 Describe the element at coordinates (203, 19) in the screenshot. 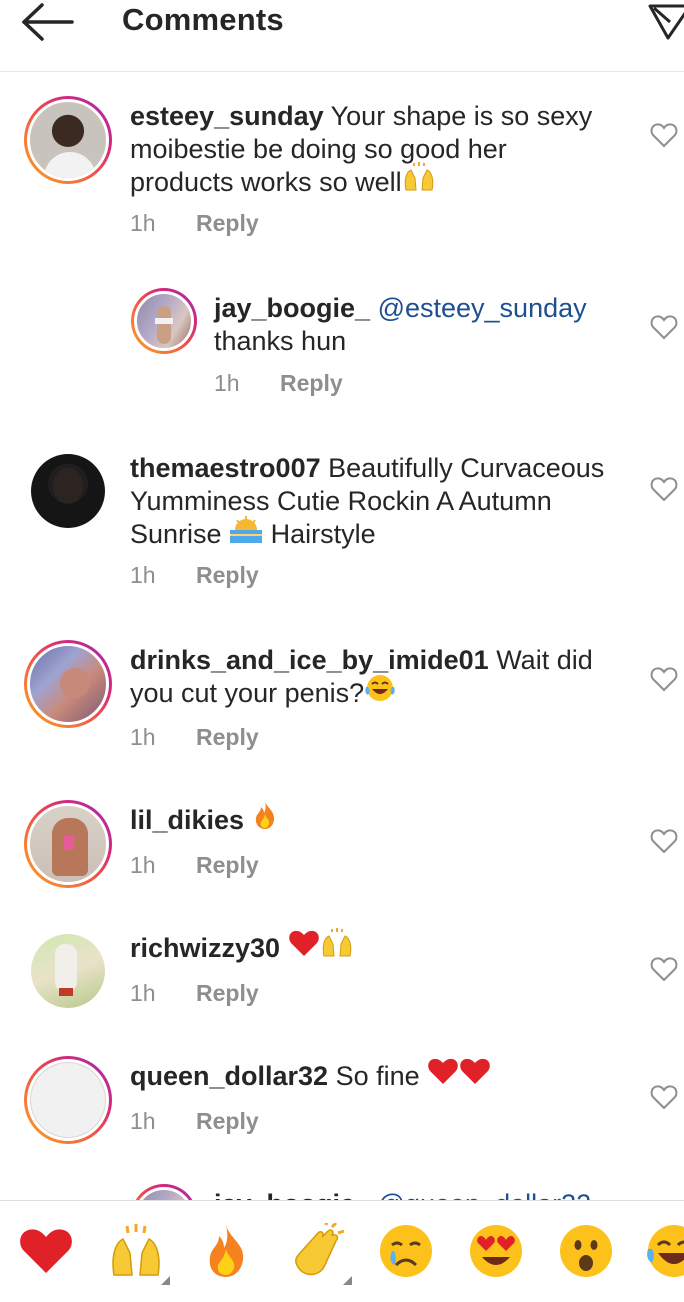

I see `page-title: Comments` at that location.